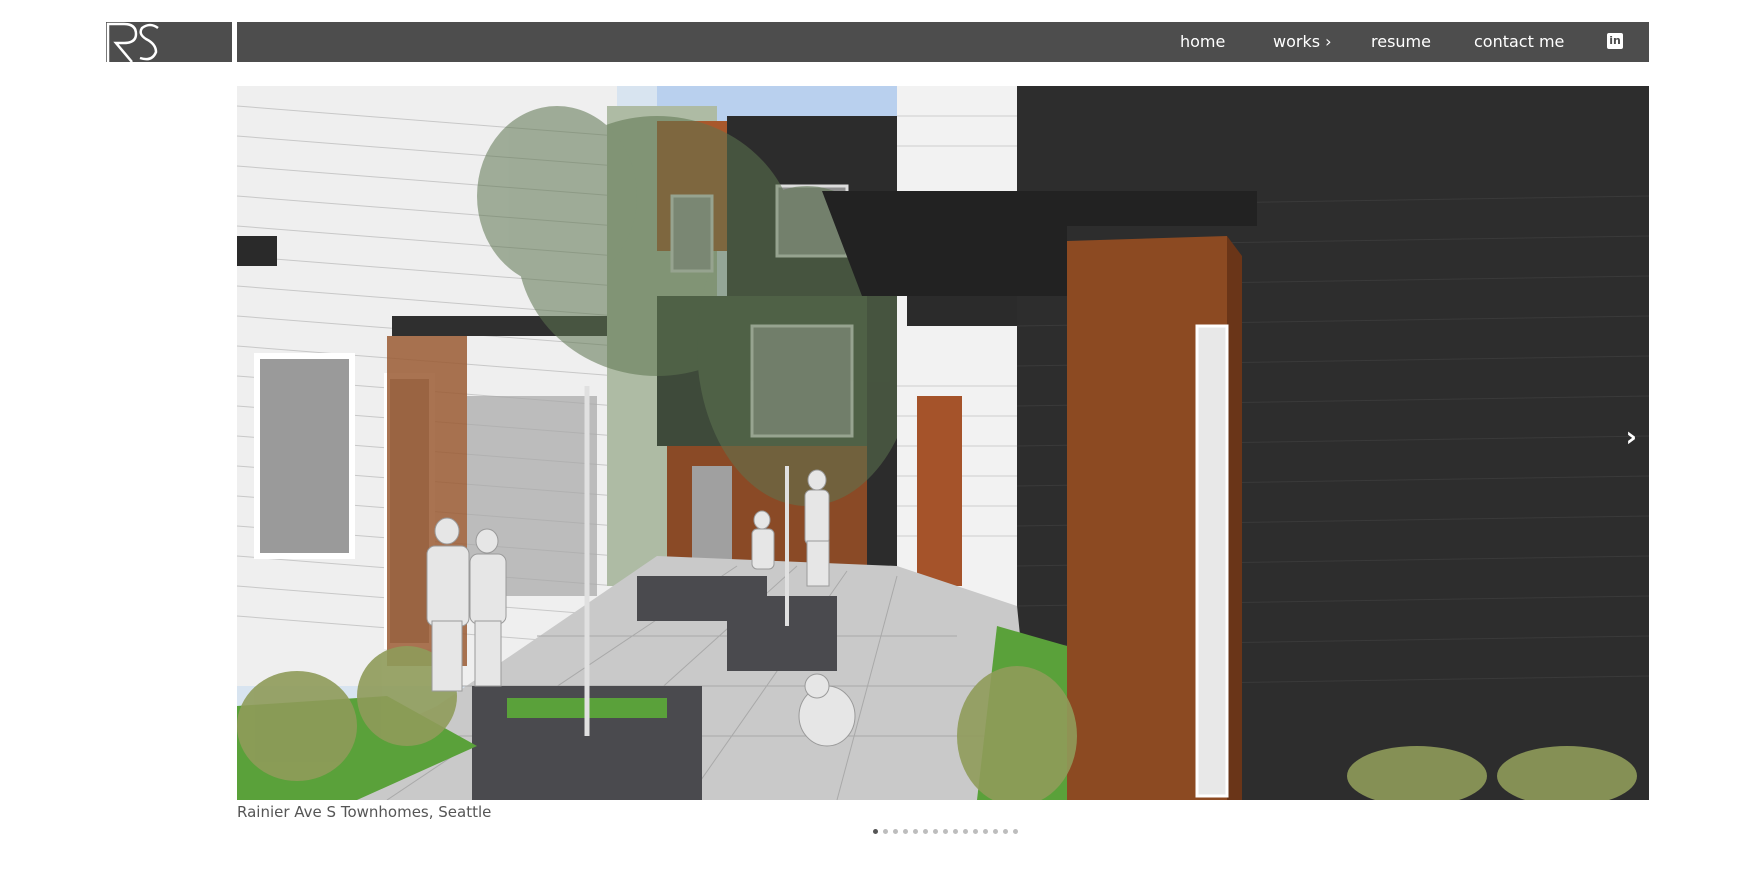 The width and height of the screenshot is (1764, 869). I want to click on slide-pagination, so click(945, 831).